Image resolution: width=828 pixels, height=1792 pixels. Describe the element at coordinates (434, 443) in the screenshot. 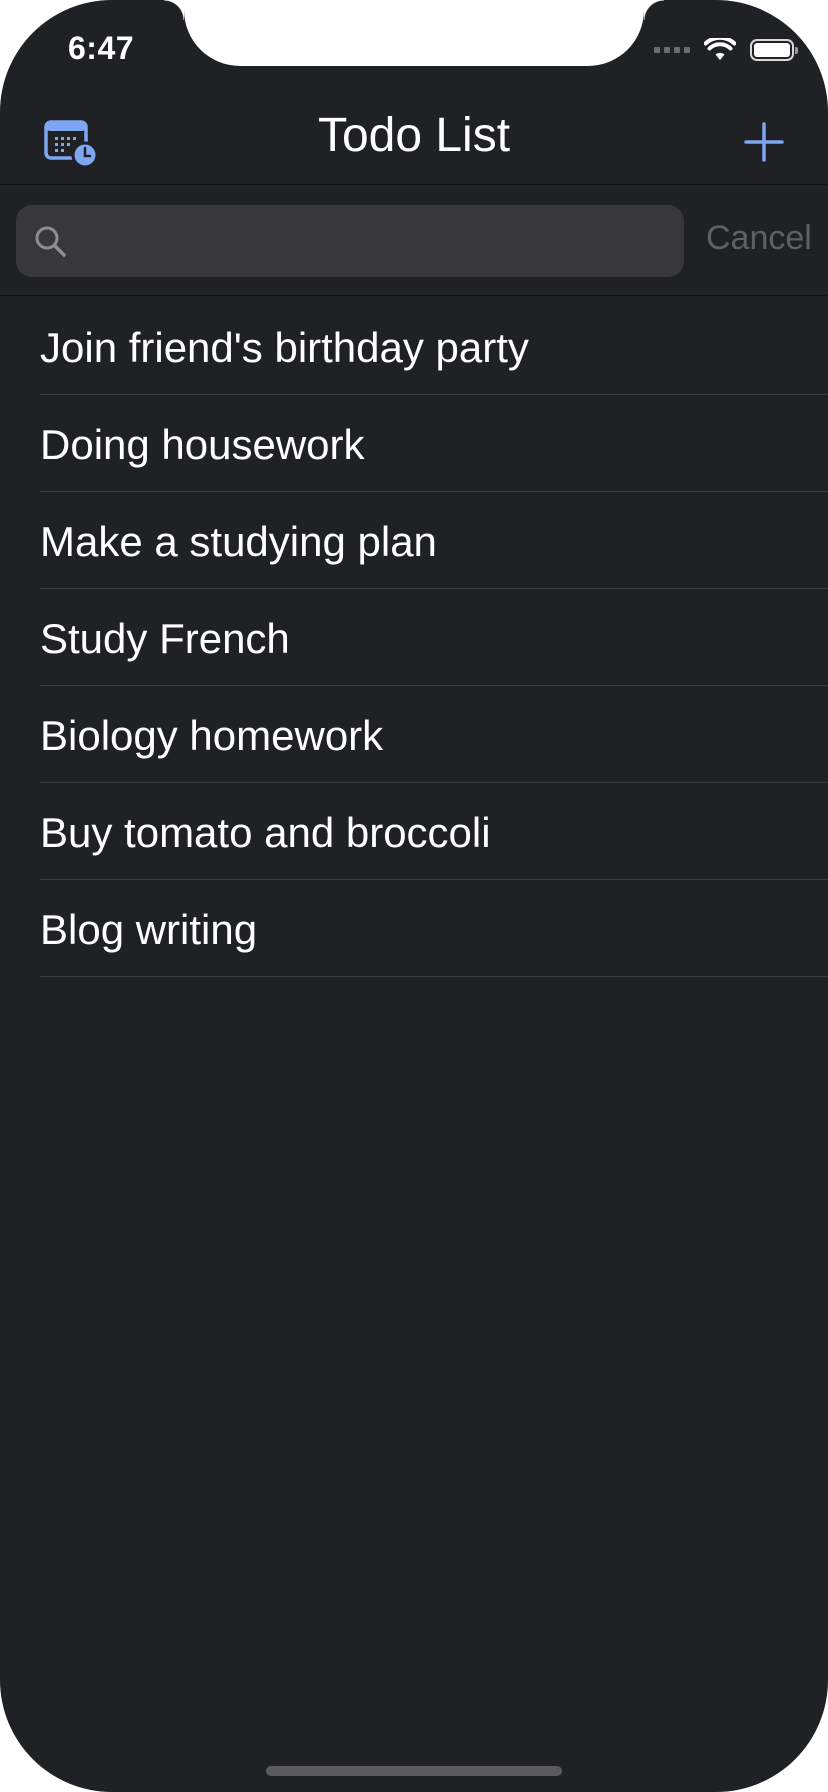

I see `todo-item: Doing housework` at that location.